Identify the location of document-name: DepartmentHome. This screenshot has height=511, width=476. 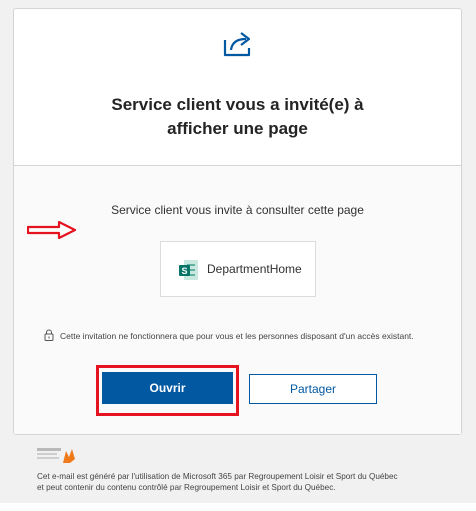
(254, 269).